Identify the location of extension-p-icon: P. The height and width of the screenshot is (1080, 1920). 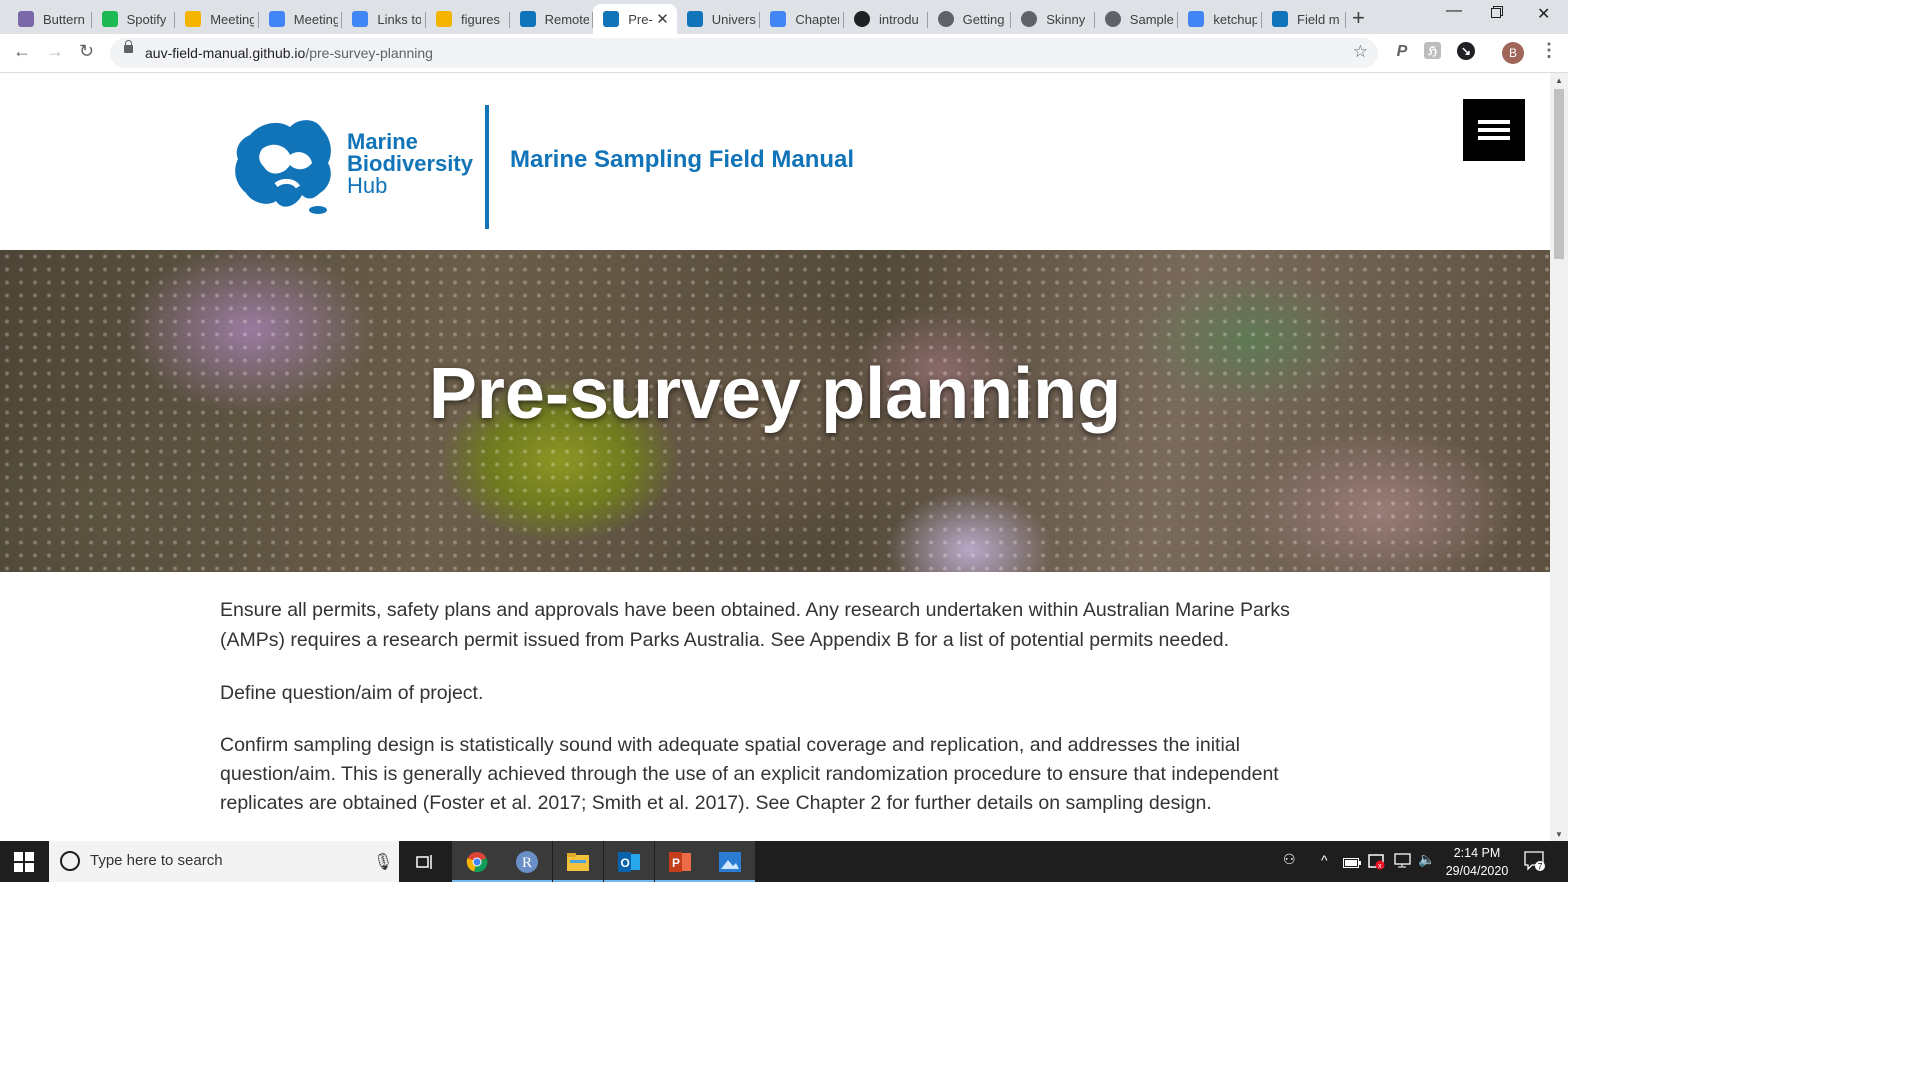
(1402, 52).